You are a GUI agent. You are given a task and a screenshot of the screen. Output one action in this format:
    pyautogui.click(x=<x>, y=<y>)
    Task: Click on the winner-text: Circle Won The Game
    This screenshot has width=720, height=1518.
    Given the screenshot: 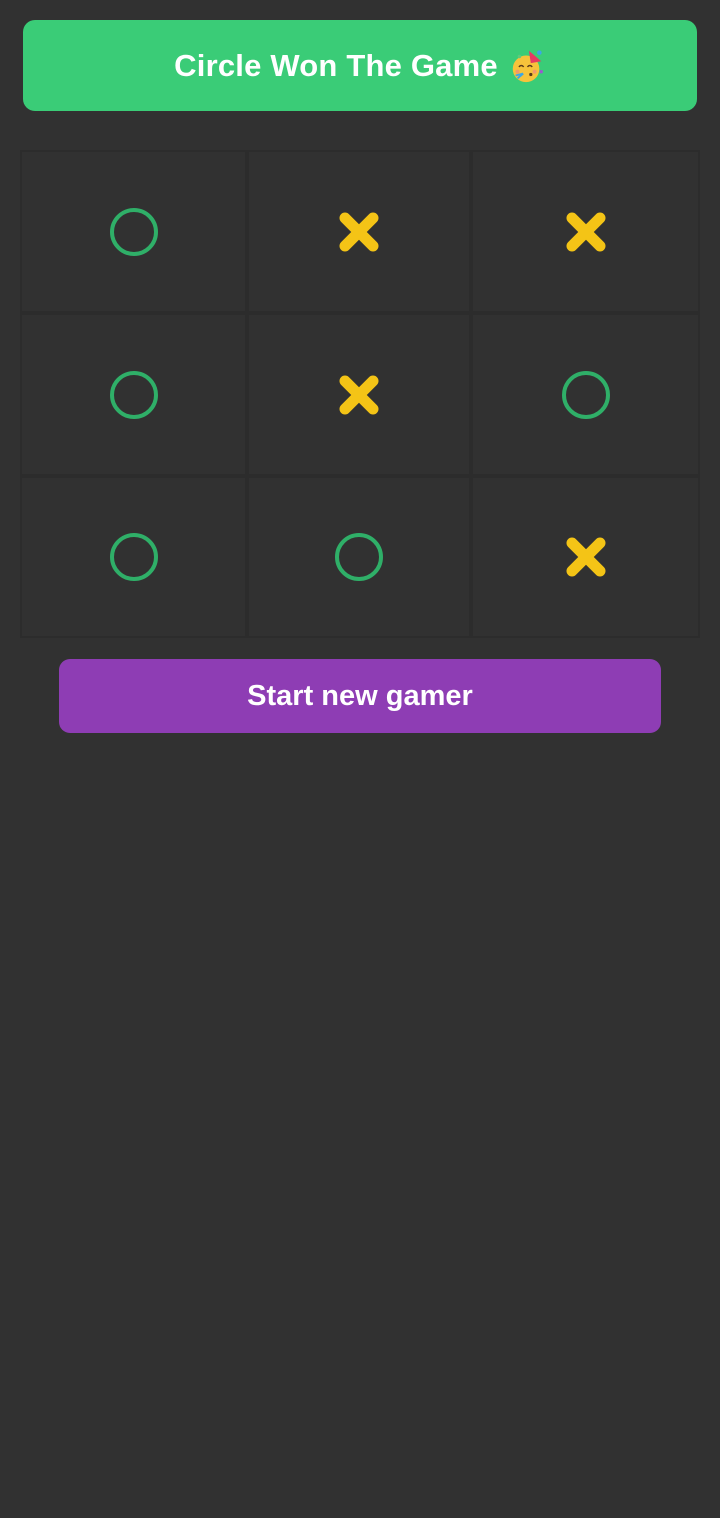 What is the action you would take?
    pyautogui.click(x=336, y=65)
    